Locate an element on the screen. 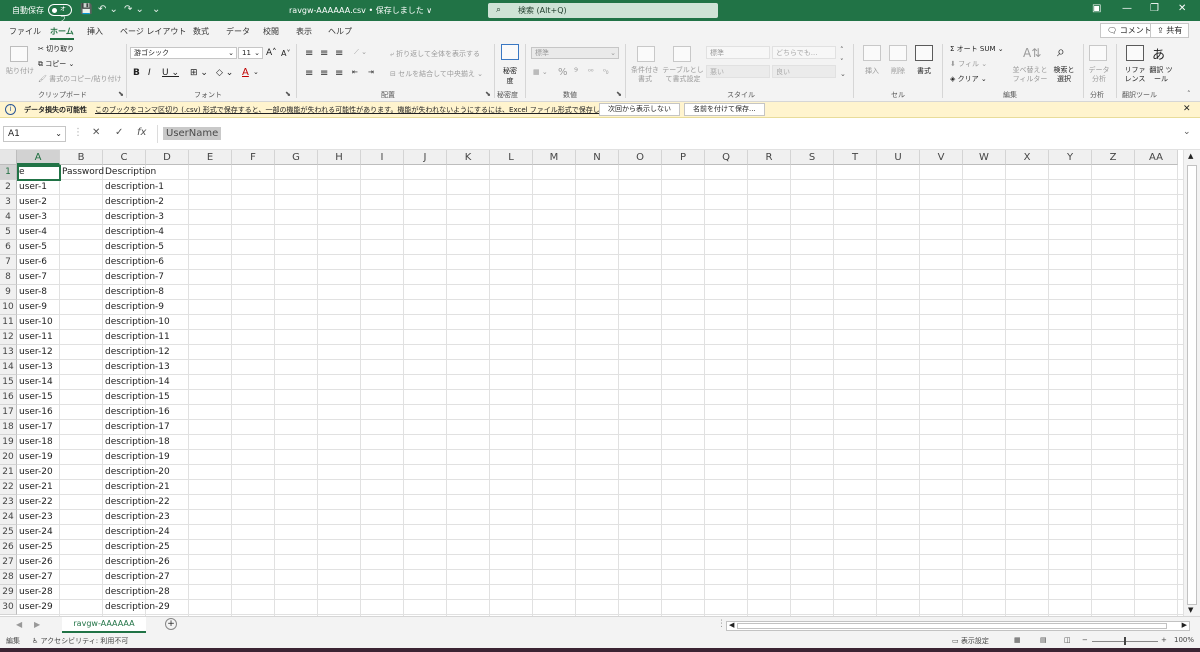  autosave-toggle: オフ is located at coordinates (60, 13).